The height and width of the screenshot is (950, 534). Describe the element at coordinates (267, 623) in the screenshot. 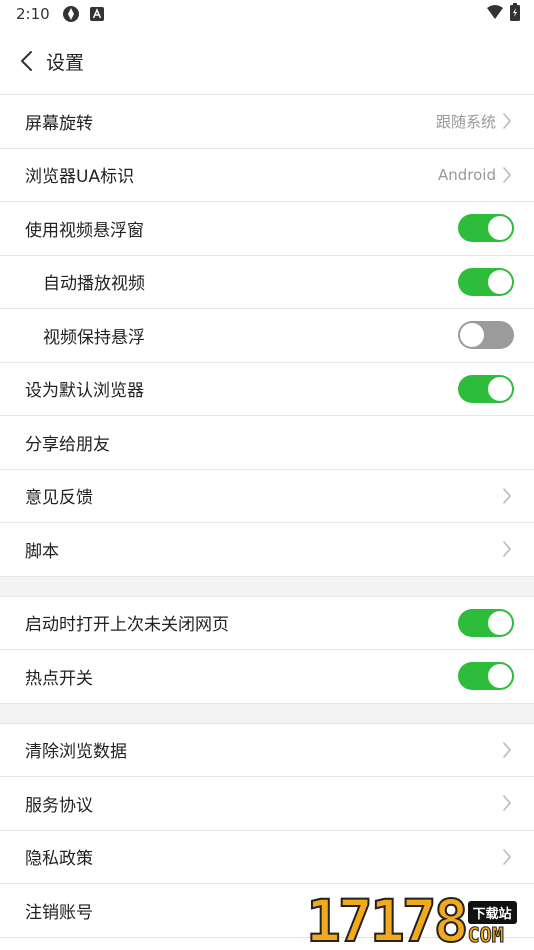

I see `setting-restore-tabs: 启动时打开上次未关闭网页` at that location.